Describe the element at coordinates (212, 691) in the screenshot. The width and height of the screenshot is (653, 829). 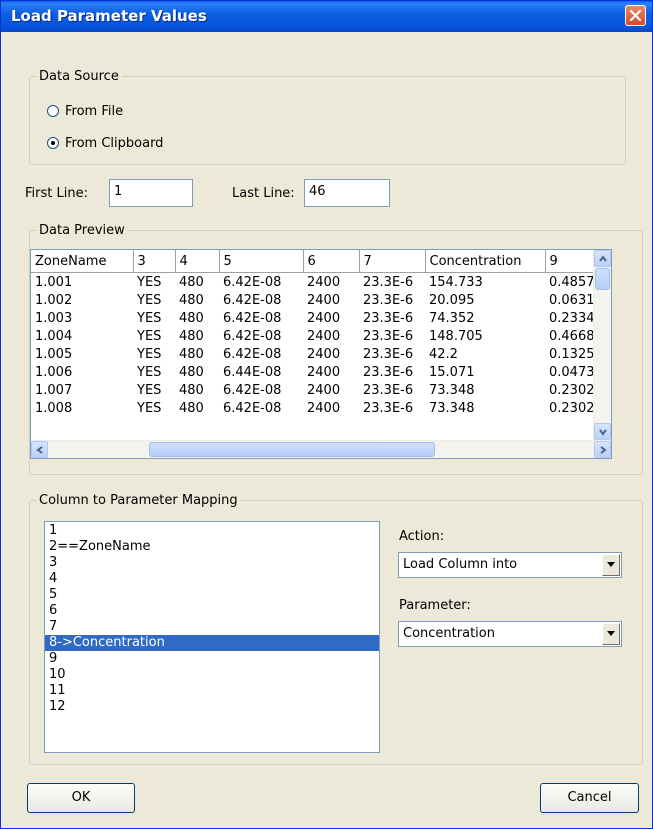
I see `list-item: 11` at that location.